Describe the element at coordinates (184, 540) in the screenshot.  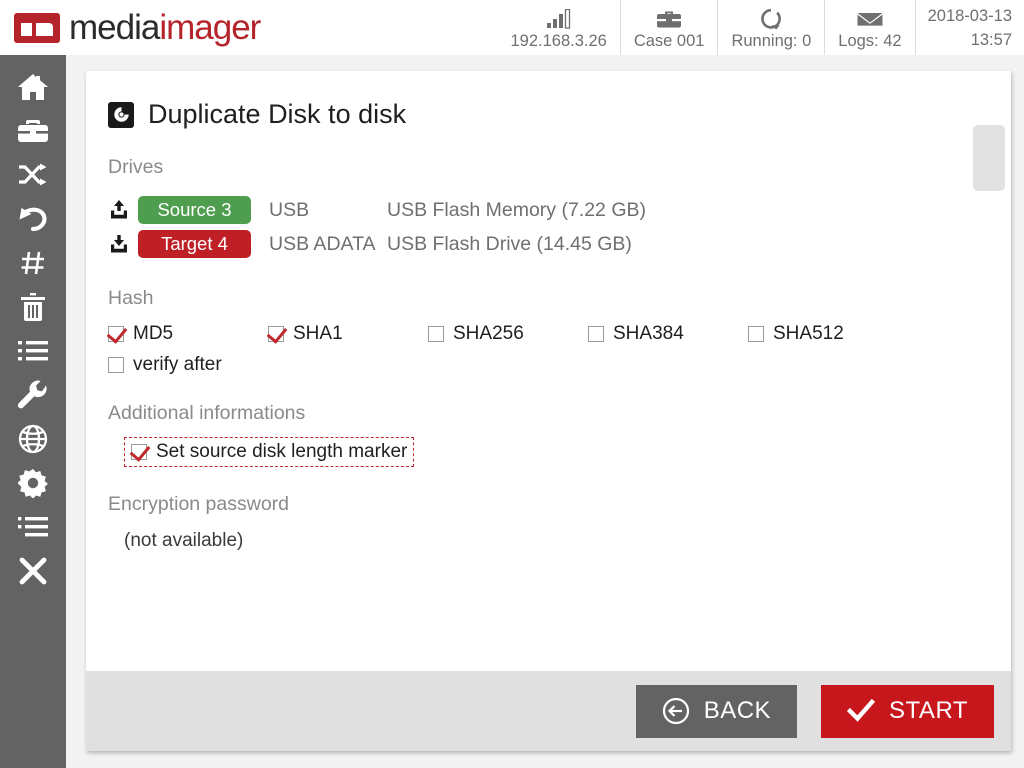
I see `encryption-password-value: (not available)` at that location.